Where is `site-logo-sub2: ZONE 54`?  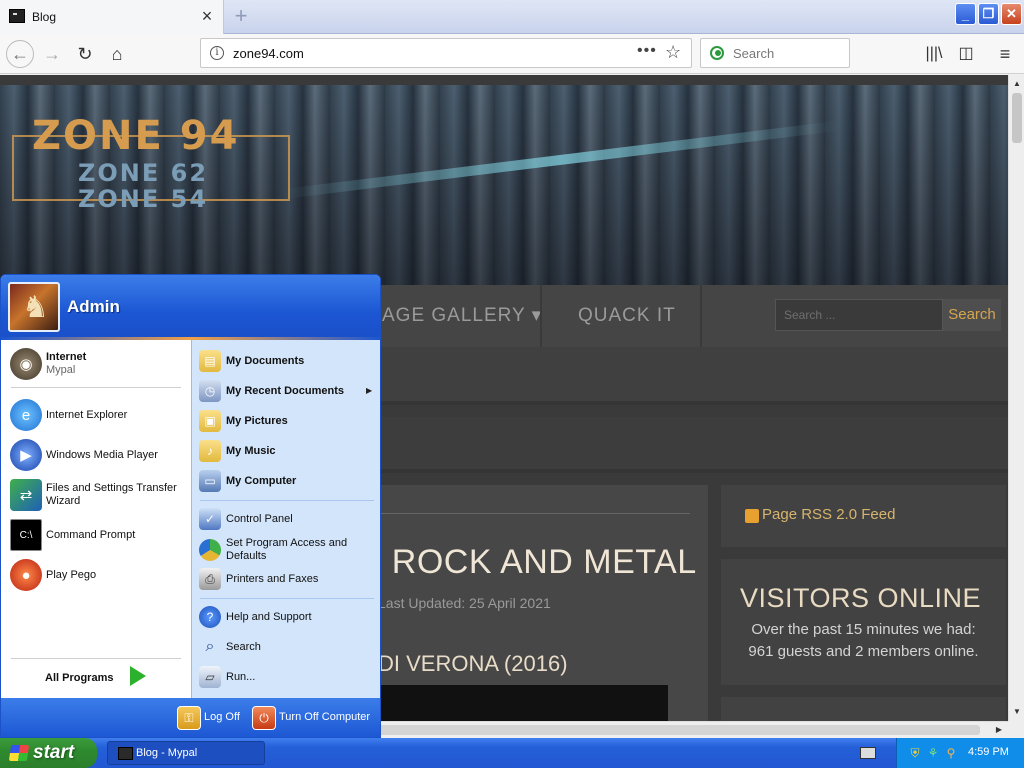 site-logo-sub2: ZONE 54 is located at coordinates (143, 199).